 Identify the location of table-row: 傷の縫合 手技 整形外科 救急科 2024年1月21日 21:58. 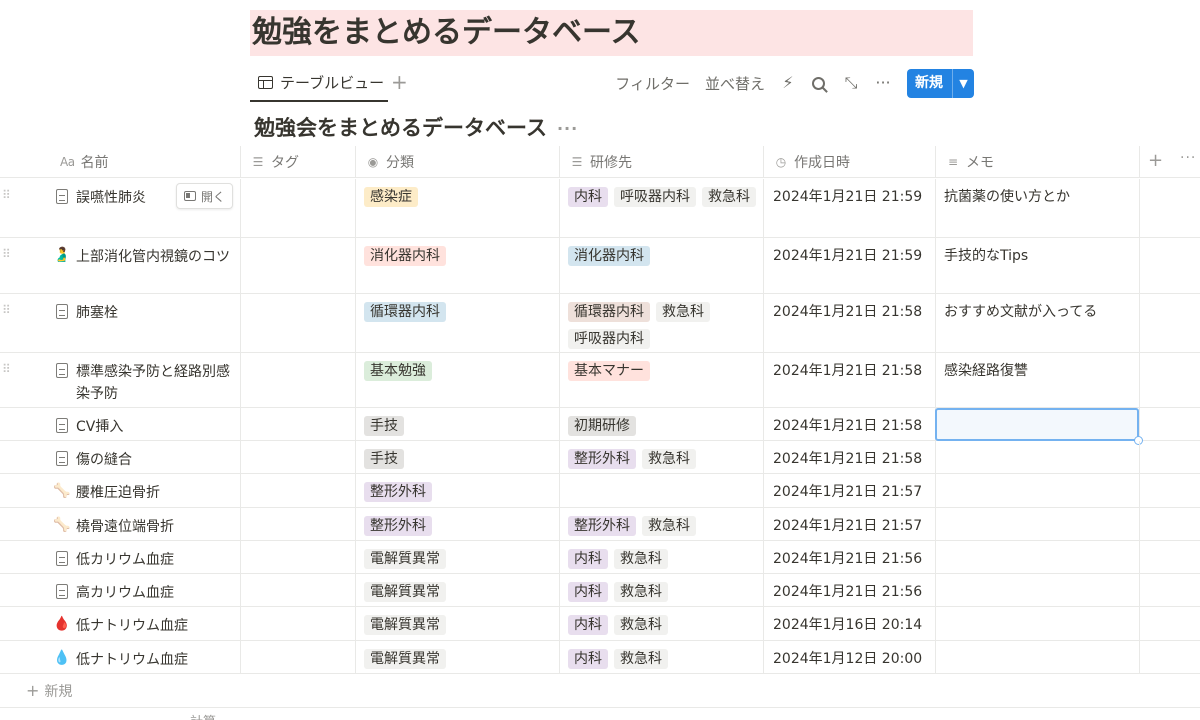
(600, 457).